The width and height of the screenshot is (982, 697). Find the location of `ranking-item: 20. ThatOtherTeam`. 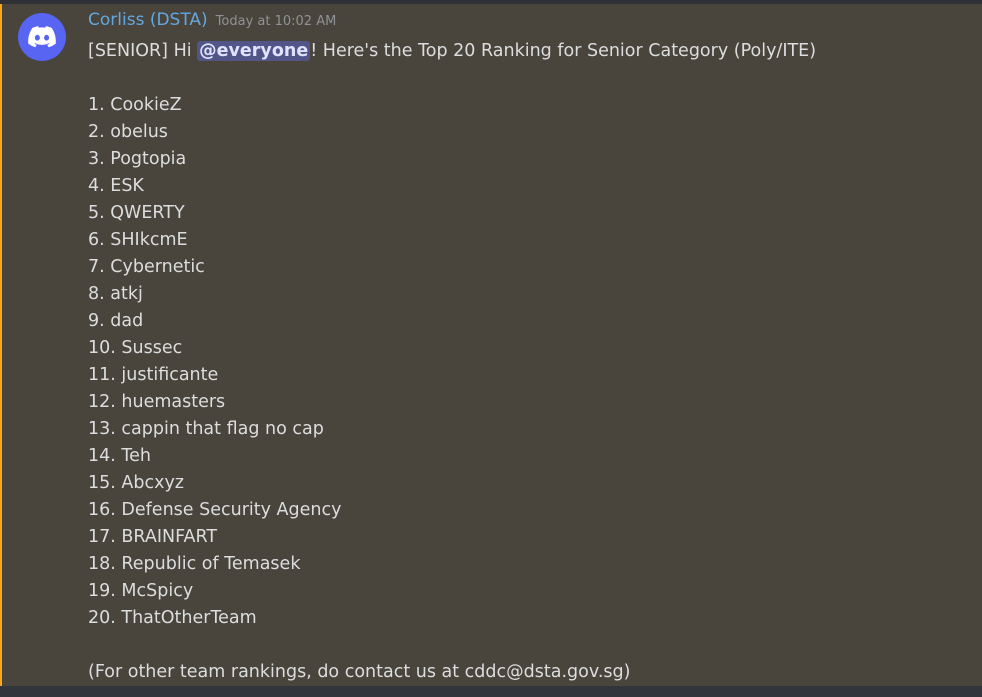

ranking-item: 20. ThatOtherTeam is located at coordinates (172, 618).